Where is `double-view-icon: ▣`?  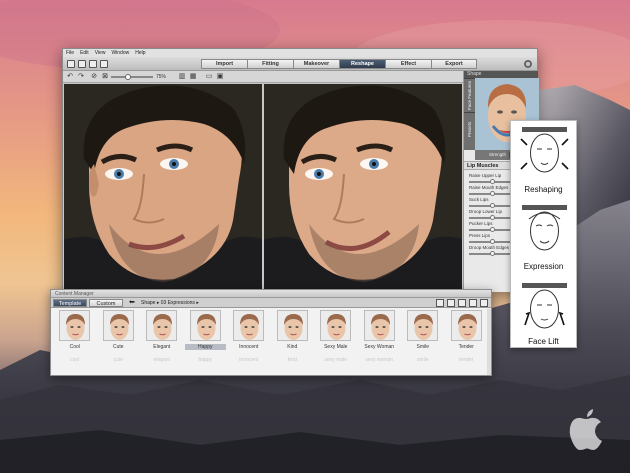 double-view-icon: ▣ is located at coordinates (220, 77).